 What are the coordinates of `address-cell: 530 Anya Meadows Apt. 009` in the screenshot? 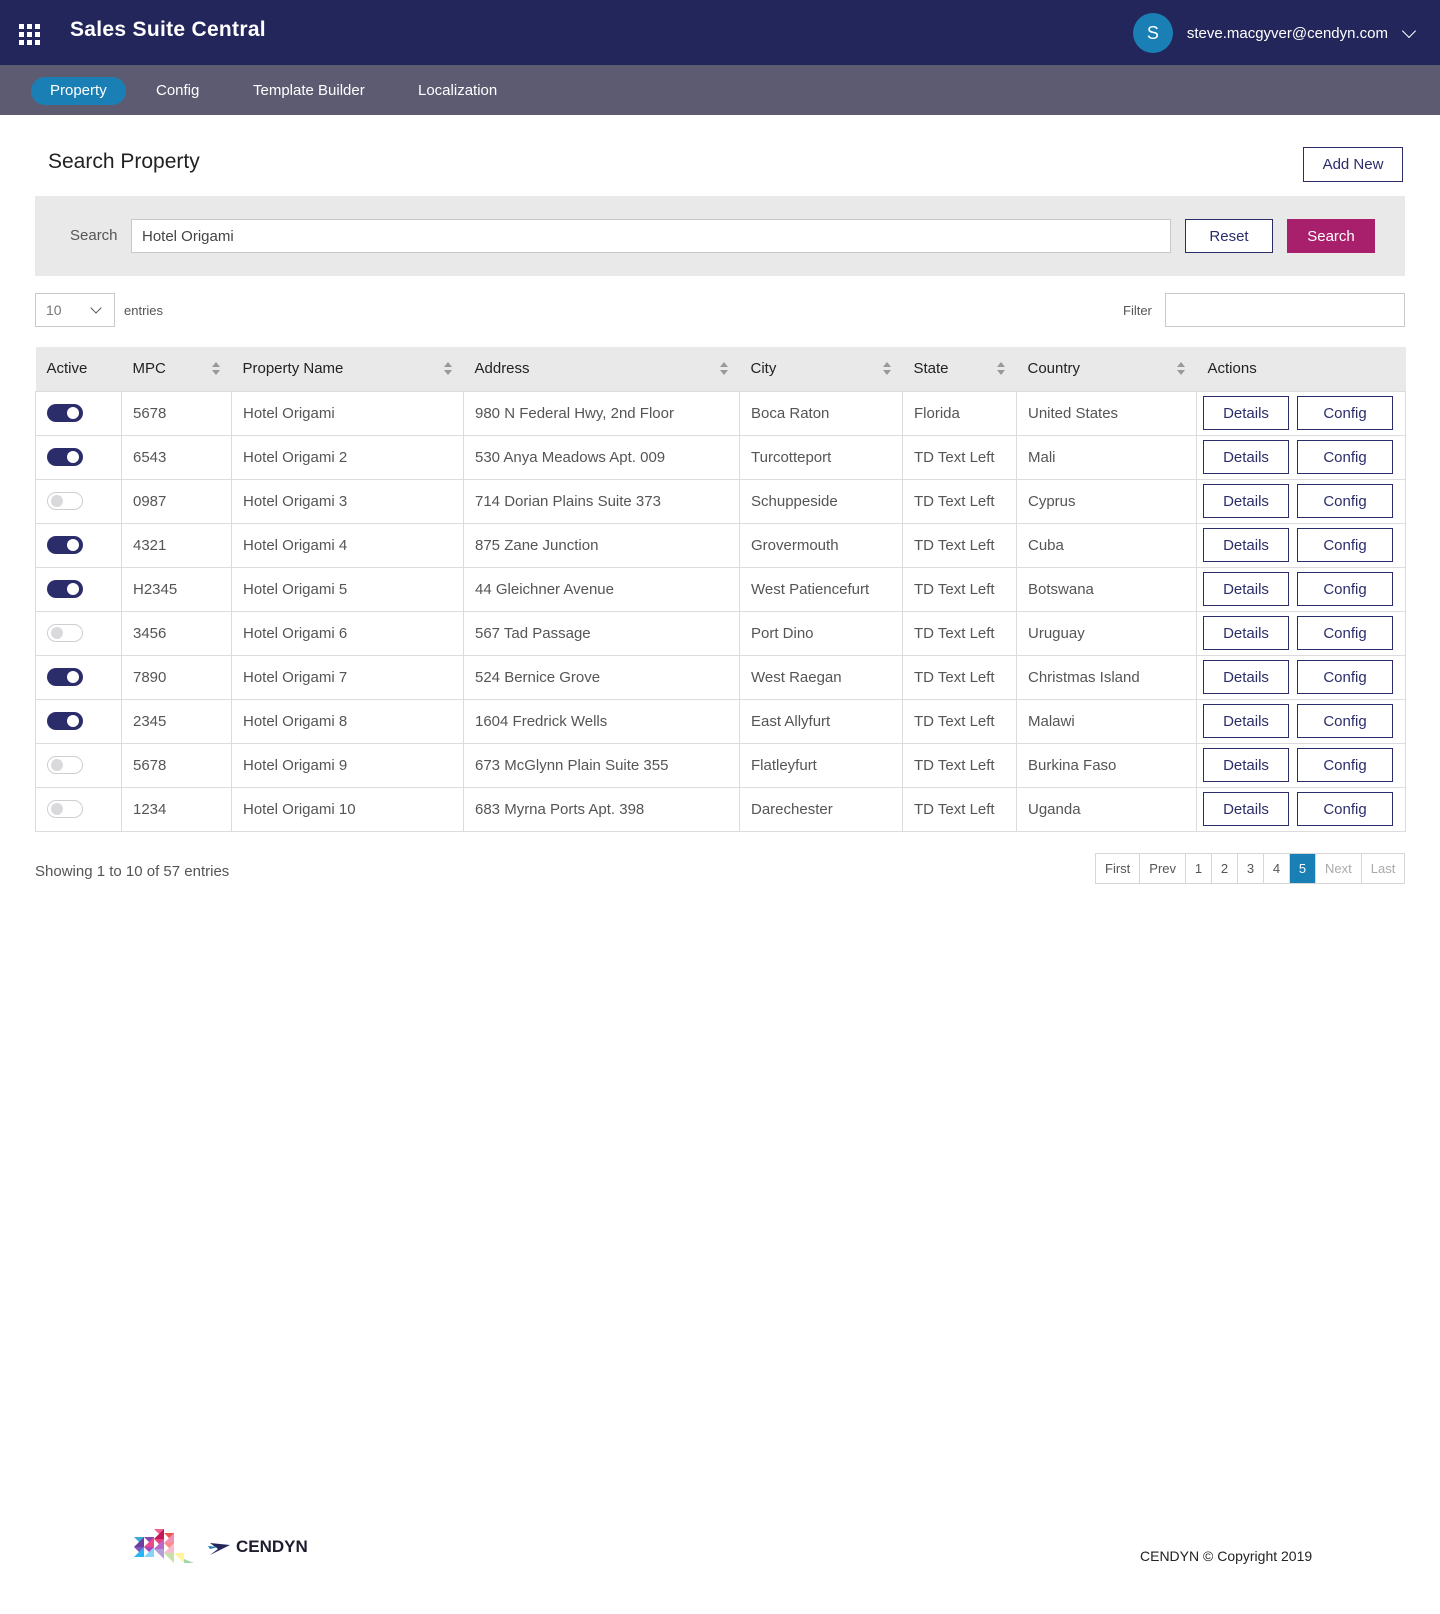 It's located at (601, 457).